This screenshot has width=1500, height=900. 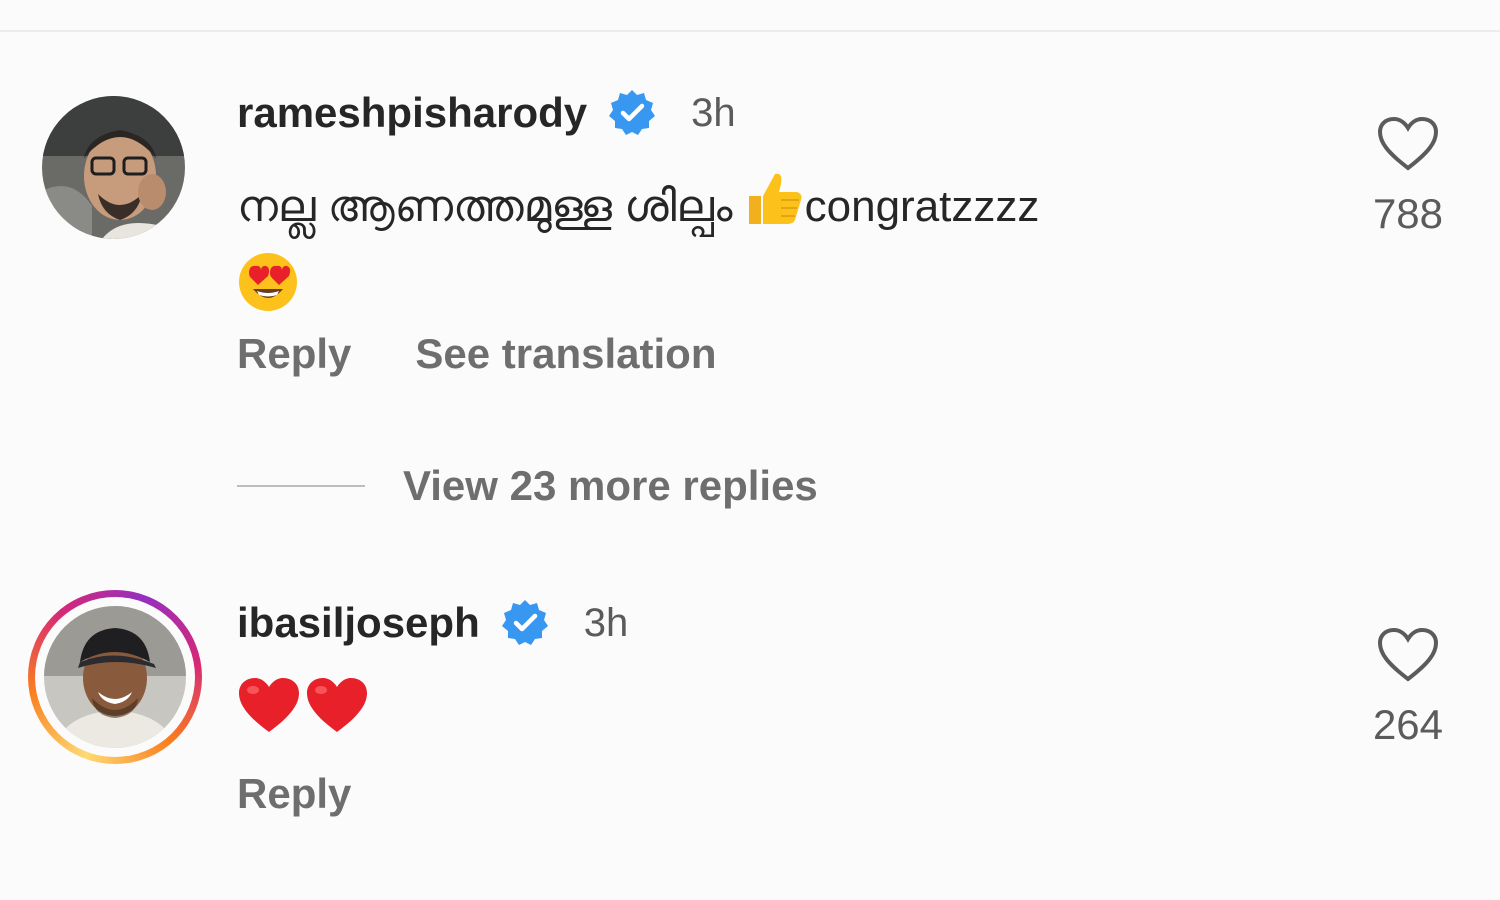 I want to click on view-replies-button: View 23 more replies, so click(x=610, y=486).